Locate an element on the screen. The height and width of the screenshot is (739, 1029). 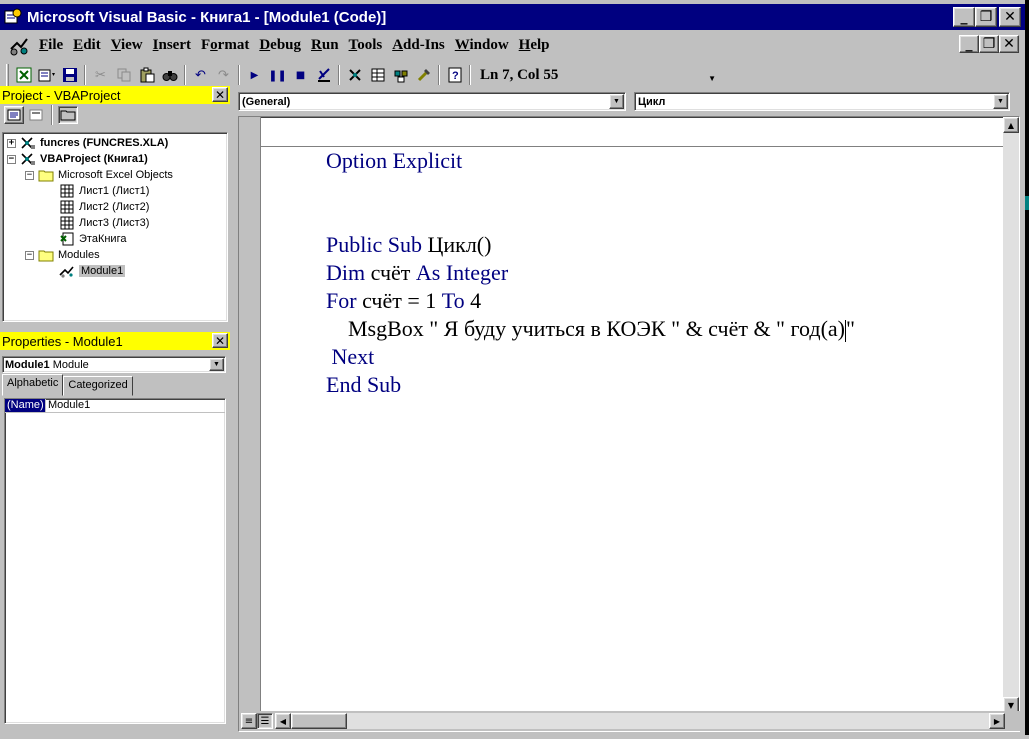
tree-item: − VBAProject (Книга1) is located at coordinates (77, 159).